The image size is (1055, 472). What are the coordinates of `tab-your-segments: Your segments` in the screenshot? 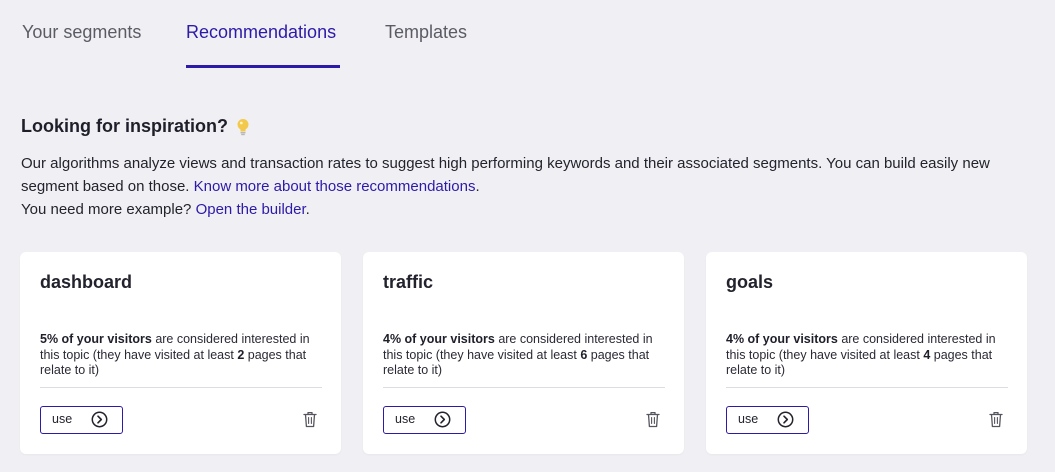 It's located at (87, 34).